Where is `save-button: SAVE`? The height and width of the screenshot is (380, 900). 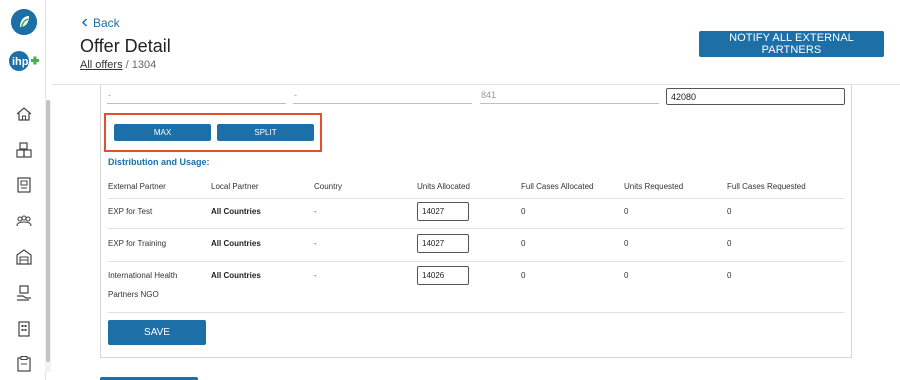 save-button: SAVE is located at coordinates (157, 332).